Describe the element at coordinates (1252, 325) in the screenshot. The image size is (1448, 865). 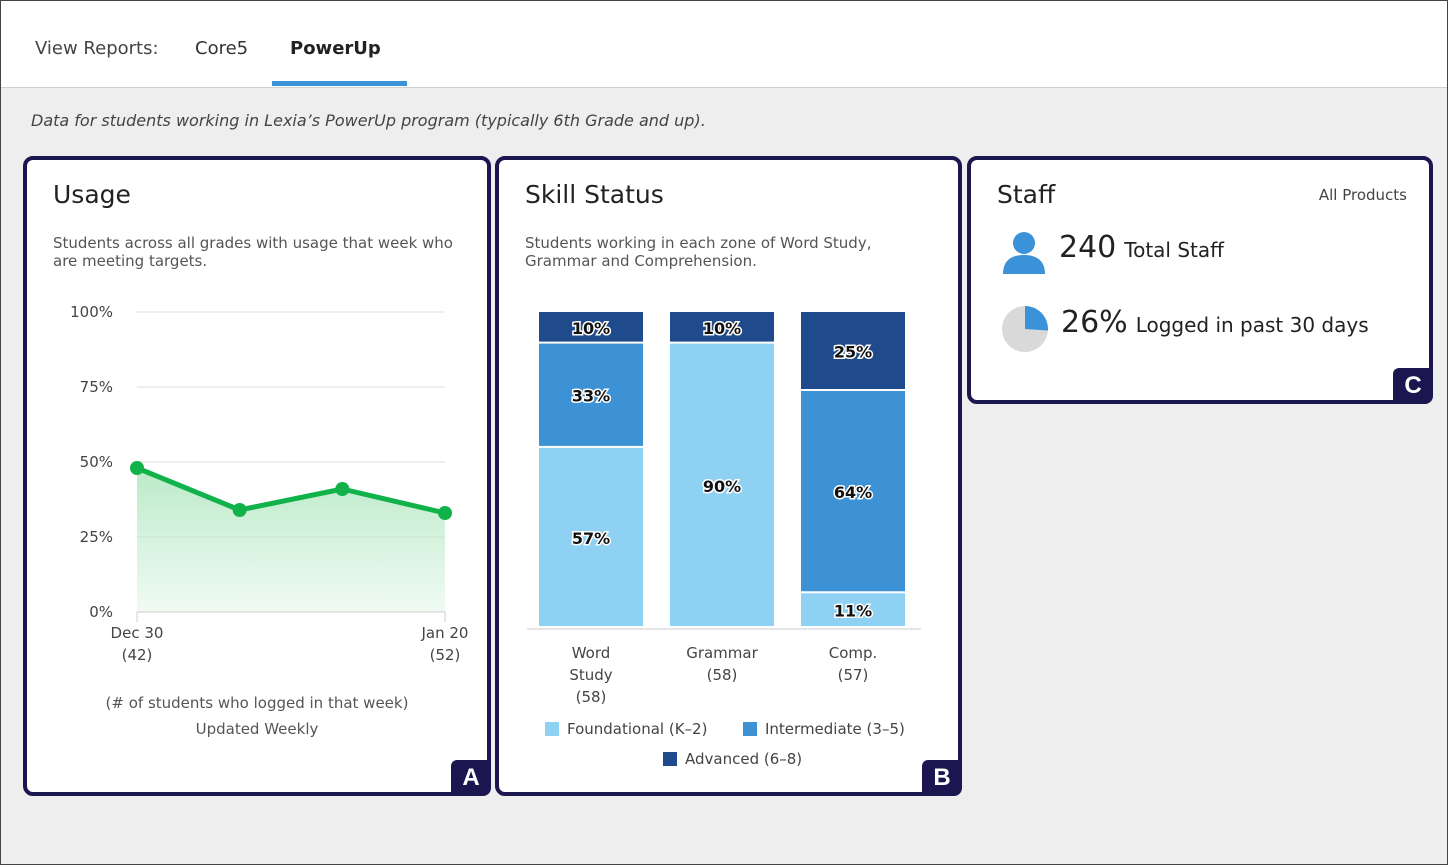
I see `logged-in-label: Logged in past 30 days` at that location.